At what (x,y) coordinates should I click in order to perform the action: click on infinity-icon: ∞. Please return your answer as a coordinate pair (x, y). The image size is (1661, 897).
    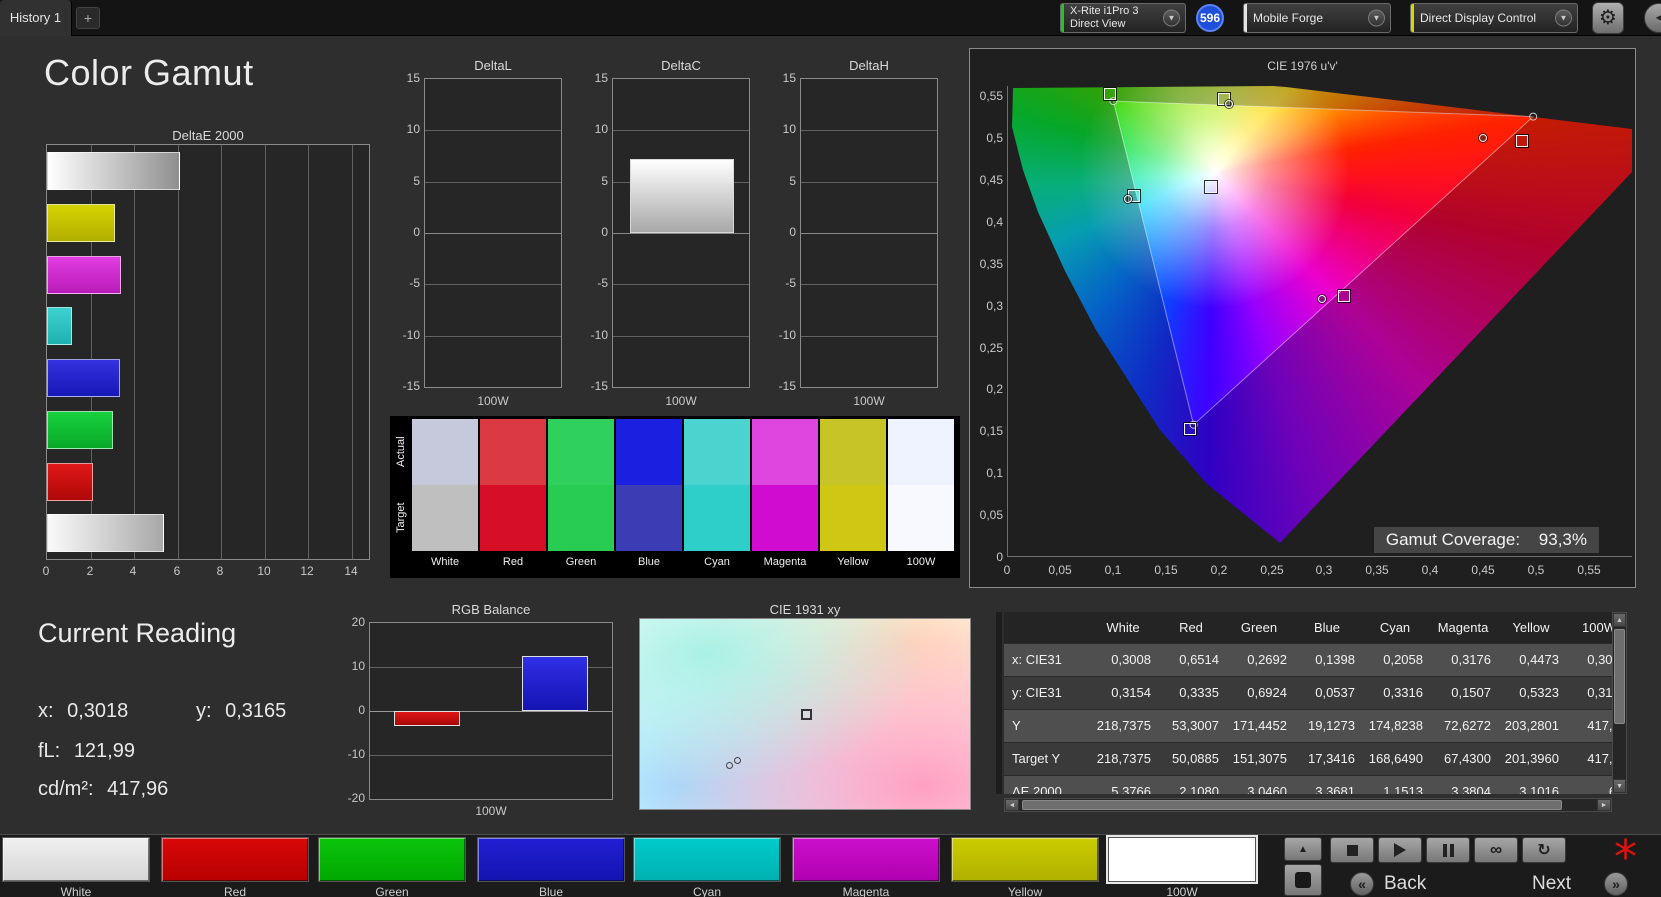
    Looking at the image, I should click on (1496, 849).